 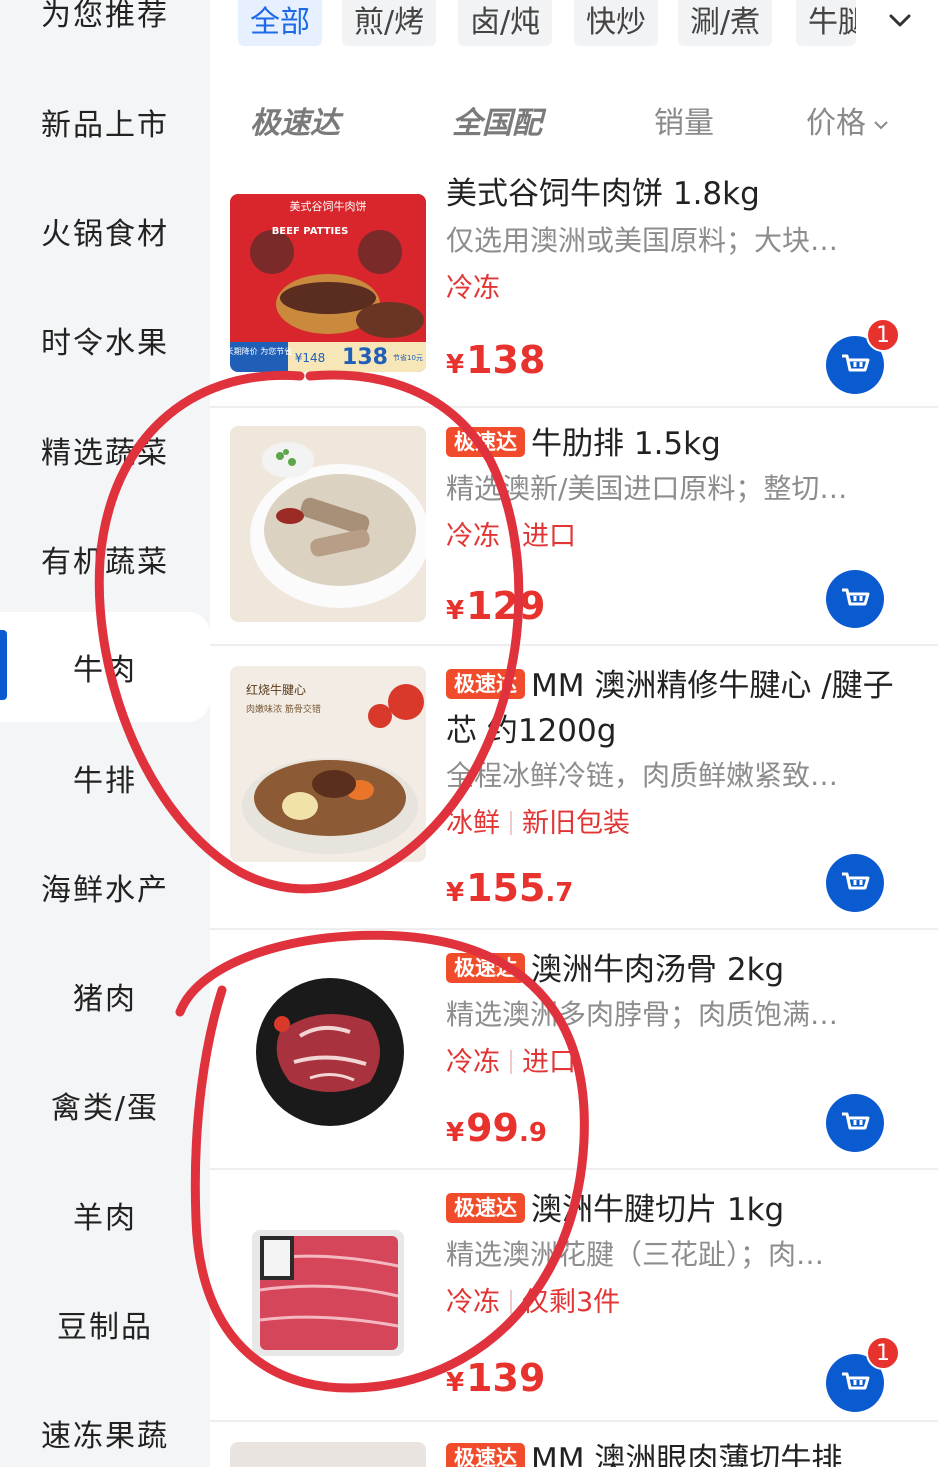 I want to click on product-title-text: MM 澳洲眼肉薄切牛排, so click(x=687, y=1454).